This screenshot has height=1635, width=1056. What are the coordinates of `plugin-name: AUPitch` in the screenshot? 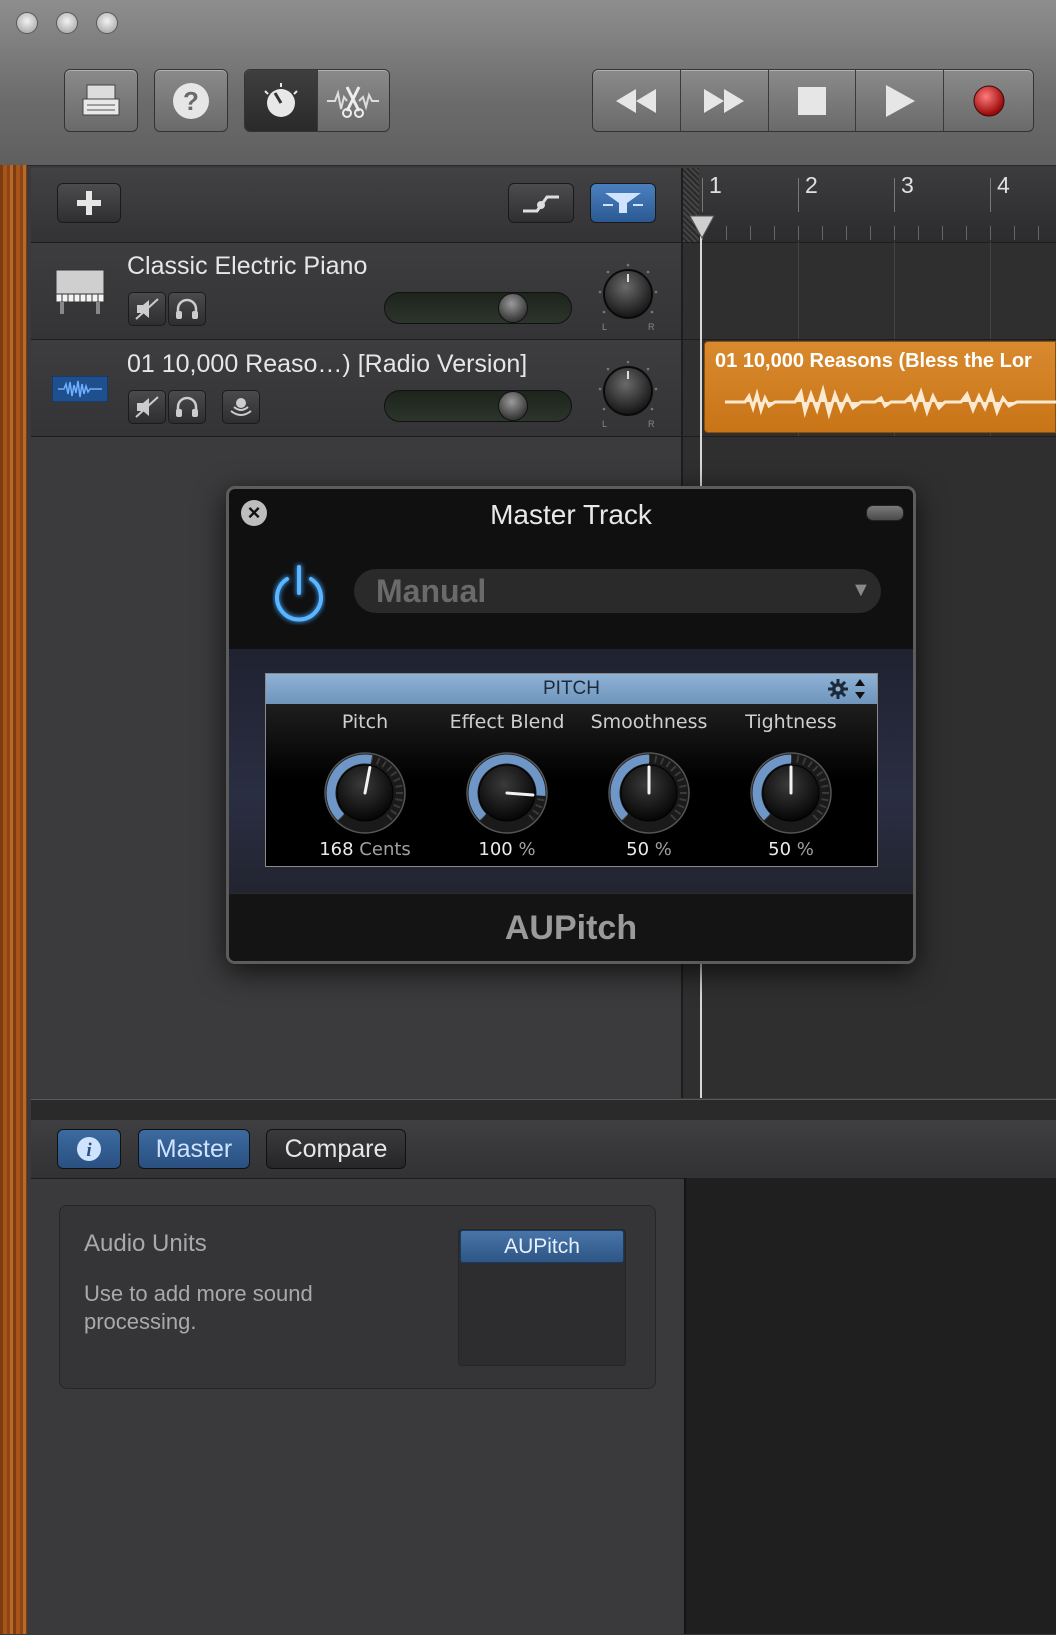 It's located at (571, 928).